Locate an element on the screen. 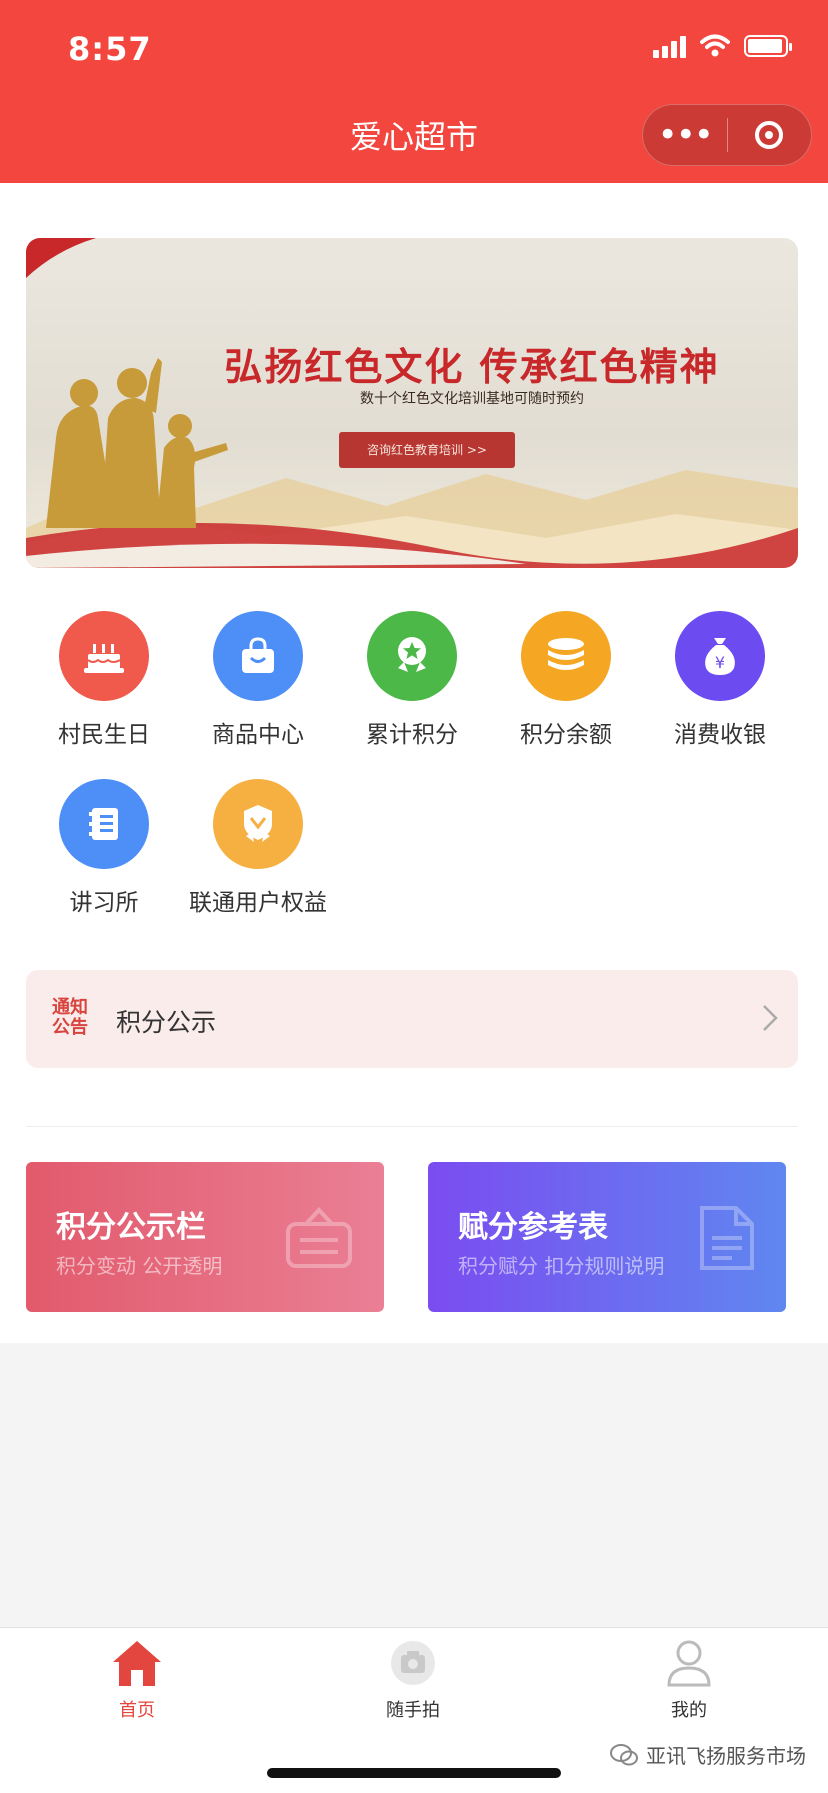 The height and width of the screenshot is (1793, 828). tab-home: 首页 is located at coordinates (137, 1680).